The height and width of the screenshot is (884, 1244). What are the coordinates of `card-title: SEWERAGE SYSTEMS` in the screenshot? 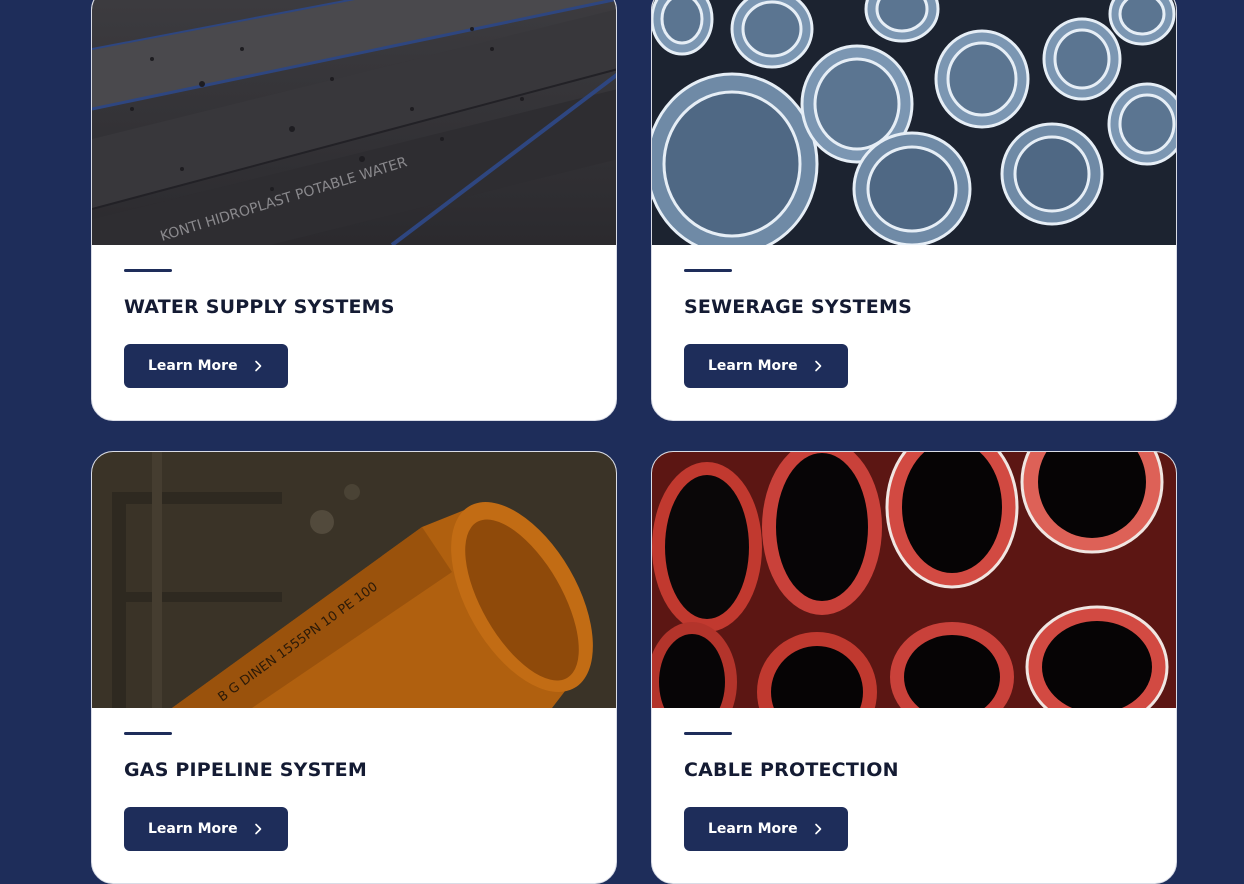 It's located at (798, 307).